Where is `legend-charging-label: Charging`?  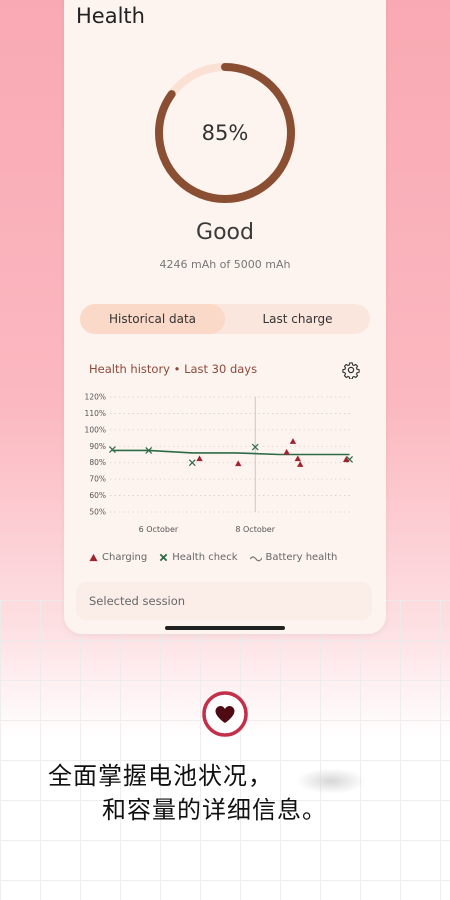 legend-charging-label: Charging is located at coordinates (125, 557).